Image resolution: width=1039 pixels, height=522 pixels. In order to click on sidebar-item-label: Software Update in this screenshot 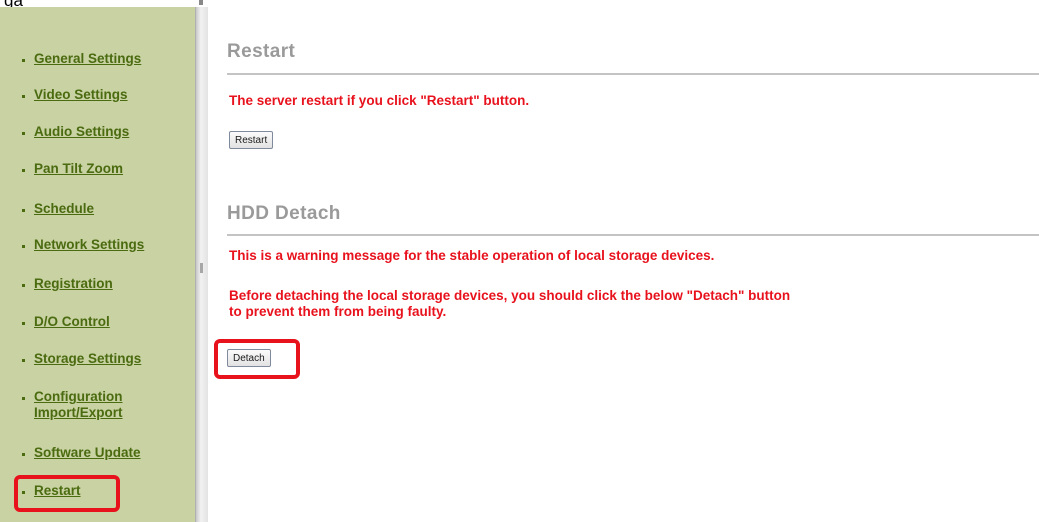, I will do `click(87, 453)`.